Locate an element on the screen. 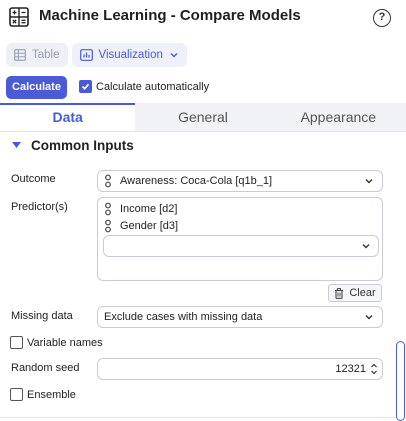 The image size is (406, 421). checkmark-icon is located at coordinates (85, 86).